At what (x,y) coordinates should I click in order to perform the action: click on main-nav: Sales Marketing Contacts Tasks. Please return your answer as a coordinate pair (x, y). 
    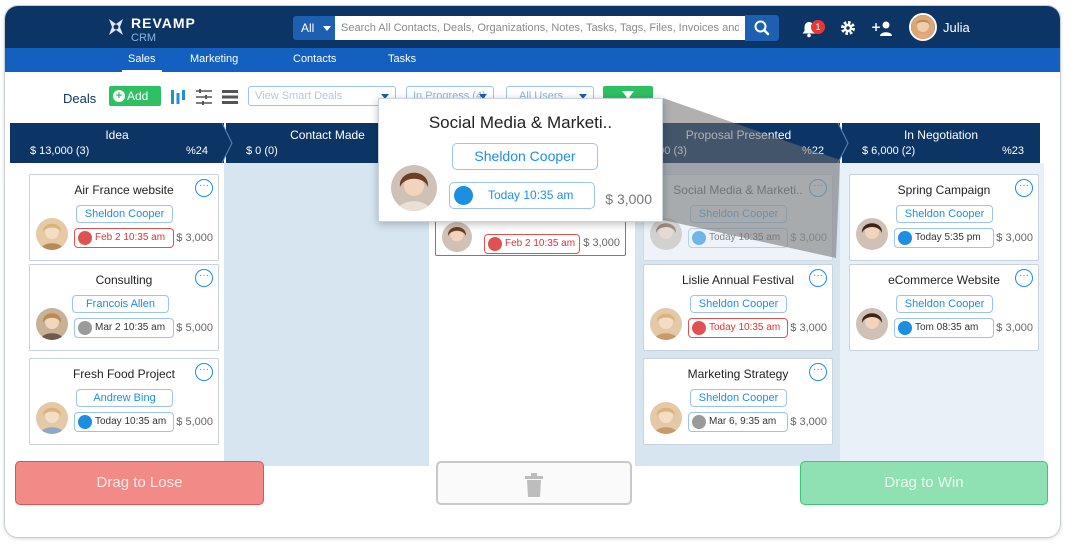
    Looking at the image, I should click on (532, 60).